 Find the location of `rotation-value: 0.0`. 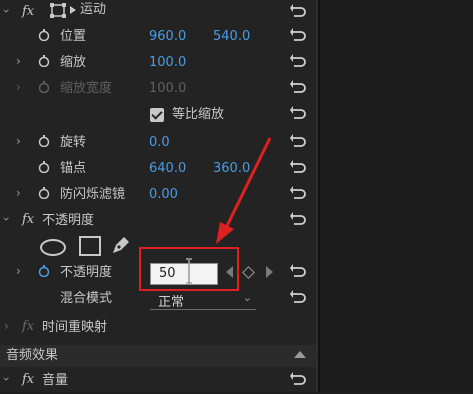

rotation-value: 0.0 is located at coordinates (159, 143).